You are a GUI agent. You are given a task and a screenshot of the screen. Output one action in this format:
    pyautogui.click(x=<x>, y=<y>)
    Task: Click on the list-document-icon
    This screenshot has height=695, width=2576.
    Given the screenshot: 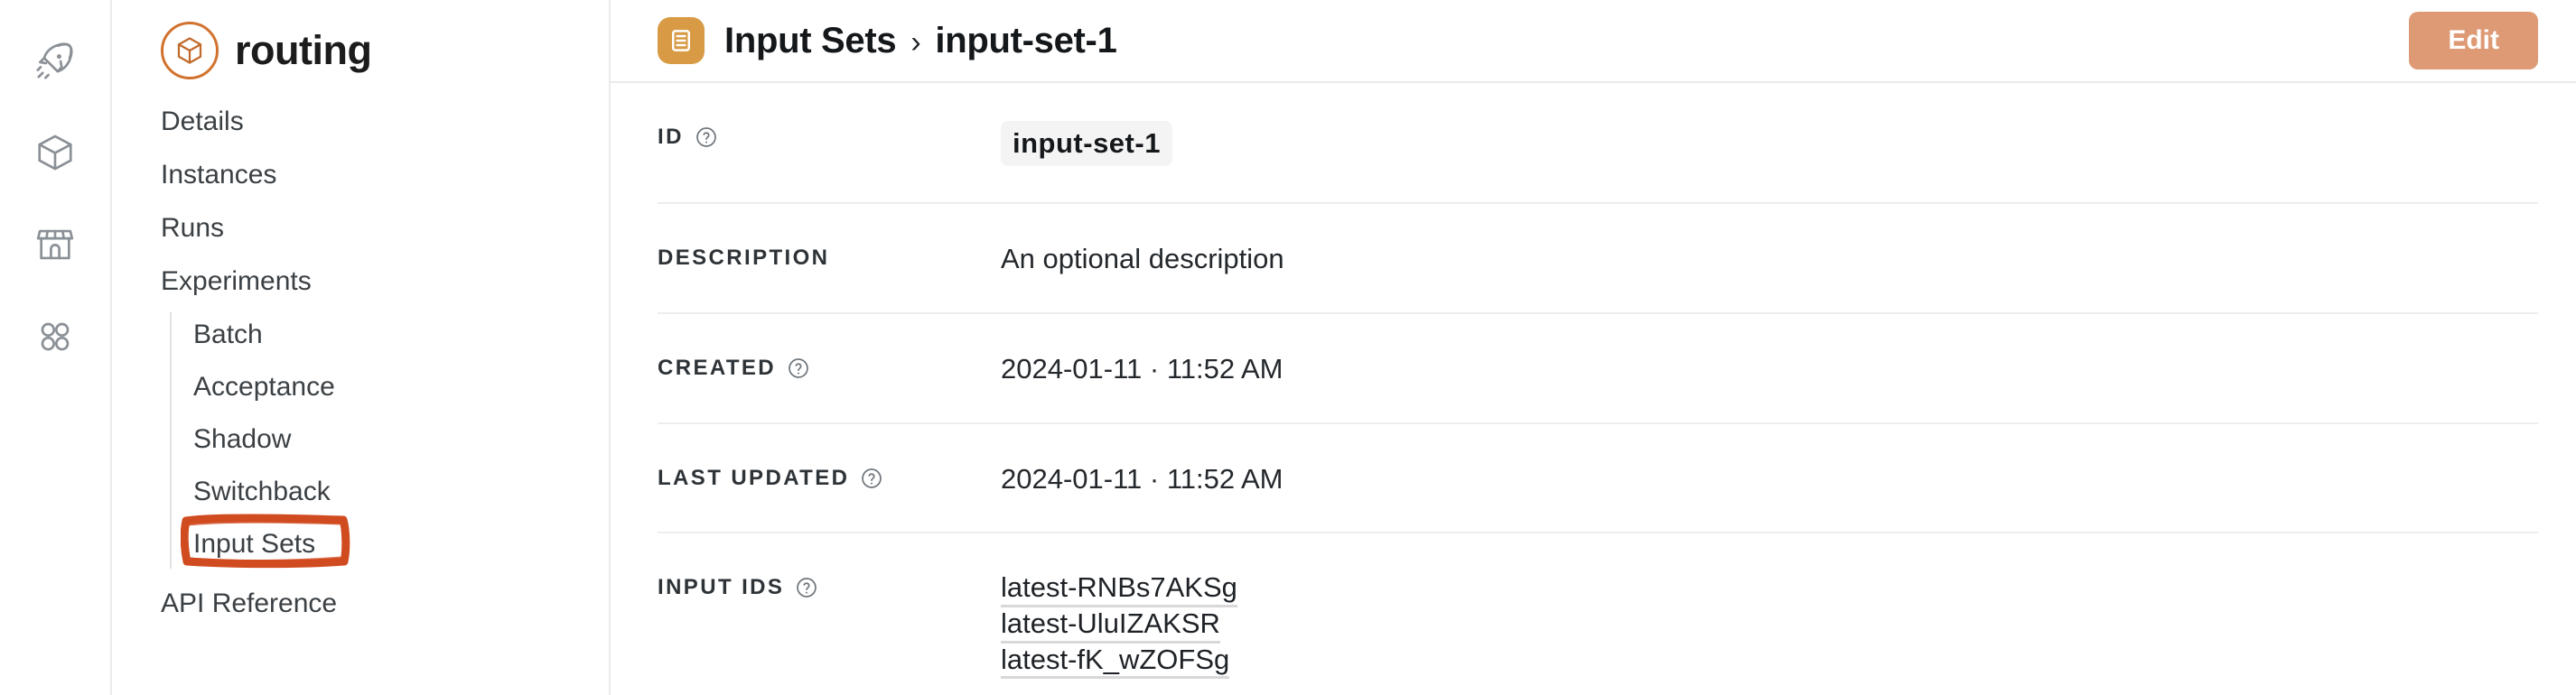 What is the action you would take?
    pyautogui.click(x=681, y=40)
    